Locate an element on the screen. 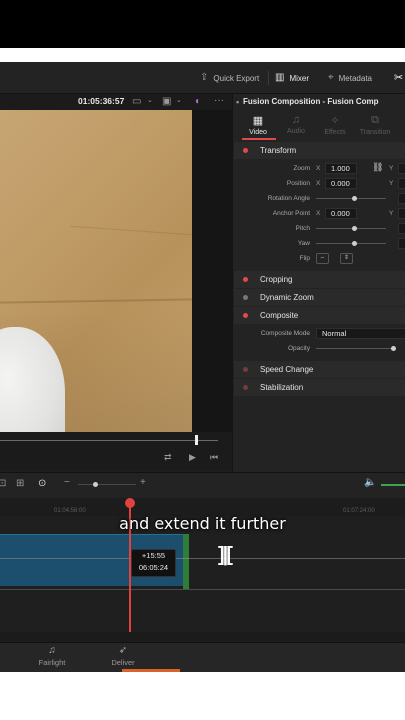 The width and height of the screenshot is (405, 720). volume-slider is located at coordinates (393, 485).